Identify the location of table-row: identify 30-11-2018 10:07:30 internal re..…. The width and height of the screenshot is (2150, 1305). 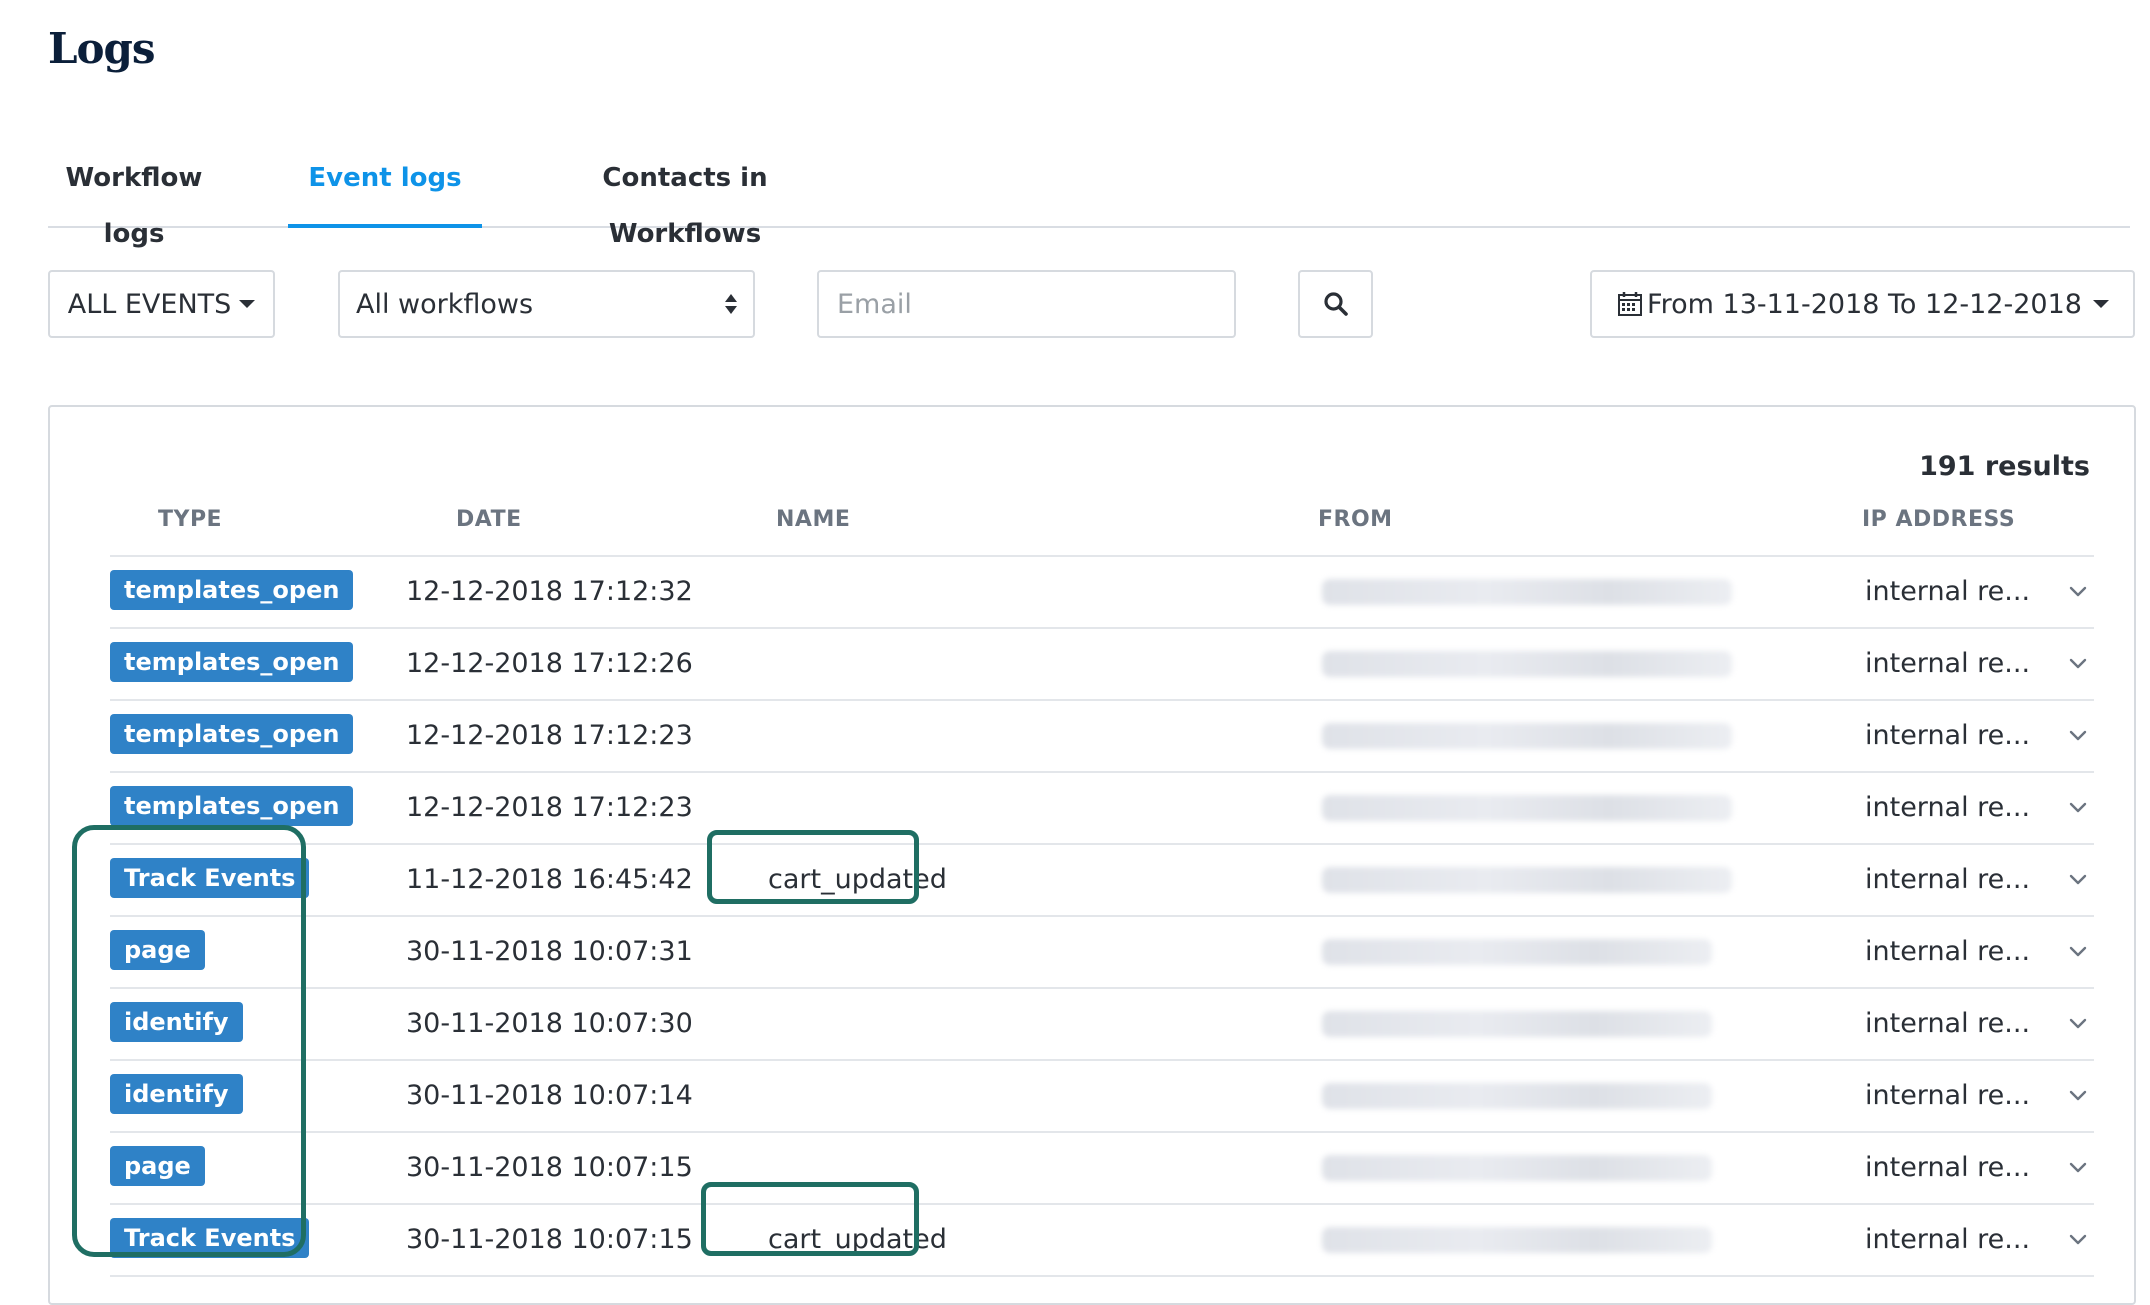
(1102, 1025).